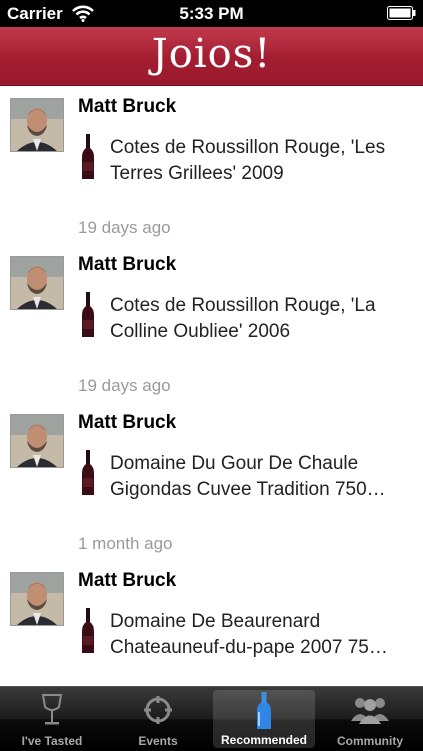  What do you see at coordinates (370, 741) in the screenshot?
I see `tab-label: Community` at bounding box center [370, 741].